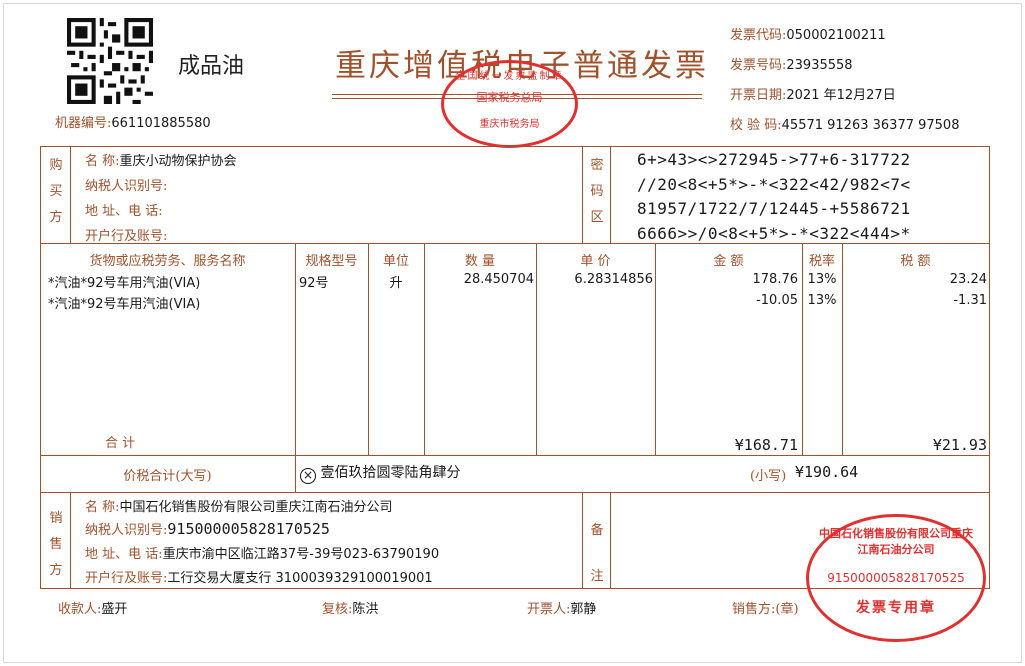 The image size is (1025, 666). Describe the element at coordinates (515, 455) in the screenshot. I see `border-items-bottom` at that location.